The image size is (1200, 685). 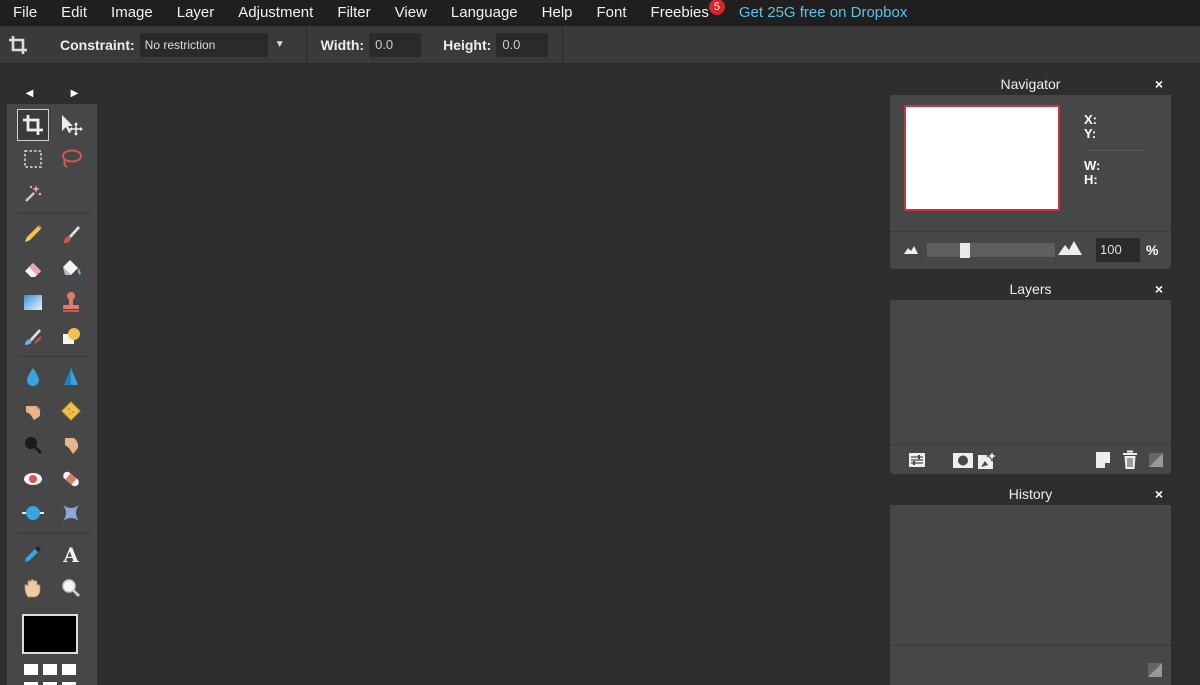 What do you see at coordinates (24, 13) in the screenshot?
I see `menu-file: File` at bounding box center [24, 13].